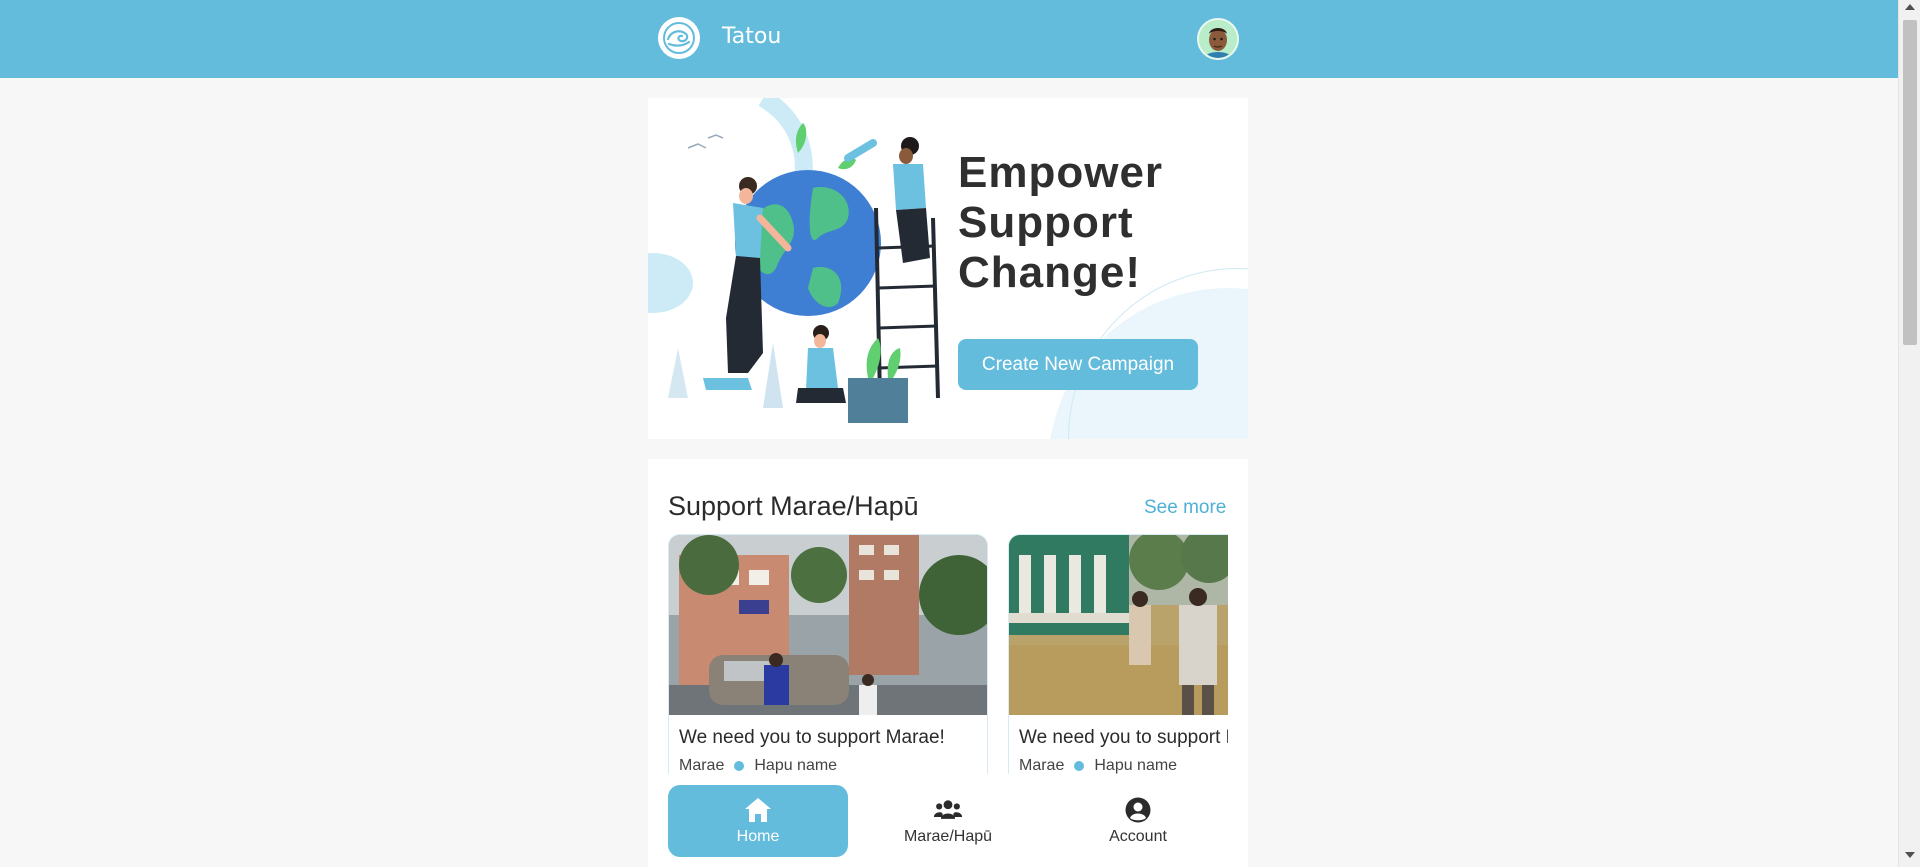 This screenshot has width=1920, height=867. Describe the element at coordinates (758, 836) in the screenshot. I see `nav-home-label: Home` at that location.